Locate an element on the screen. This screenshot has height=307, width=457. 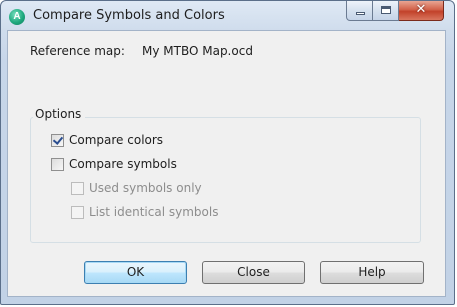
options-group-title: Options is located at coordinates (59, 114).